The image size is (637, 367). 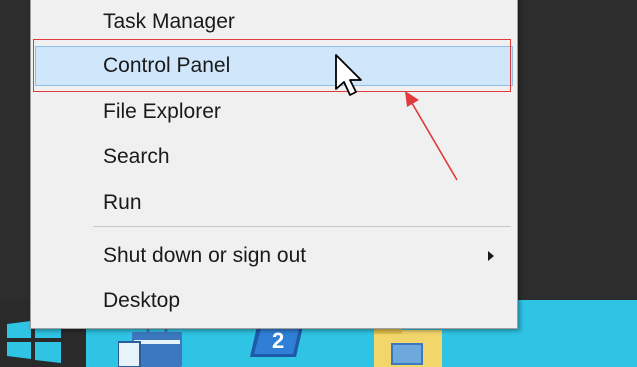 I want to click on submenu-arrow-icon, so click(x=491, y=256).